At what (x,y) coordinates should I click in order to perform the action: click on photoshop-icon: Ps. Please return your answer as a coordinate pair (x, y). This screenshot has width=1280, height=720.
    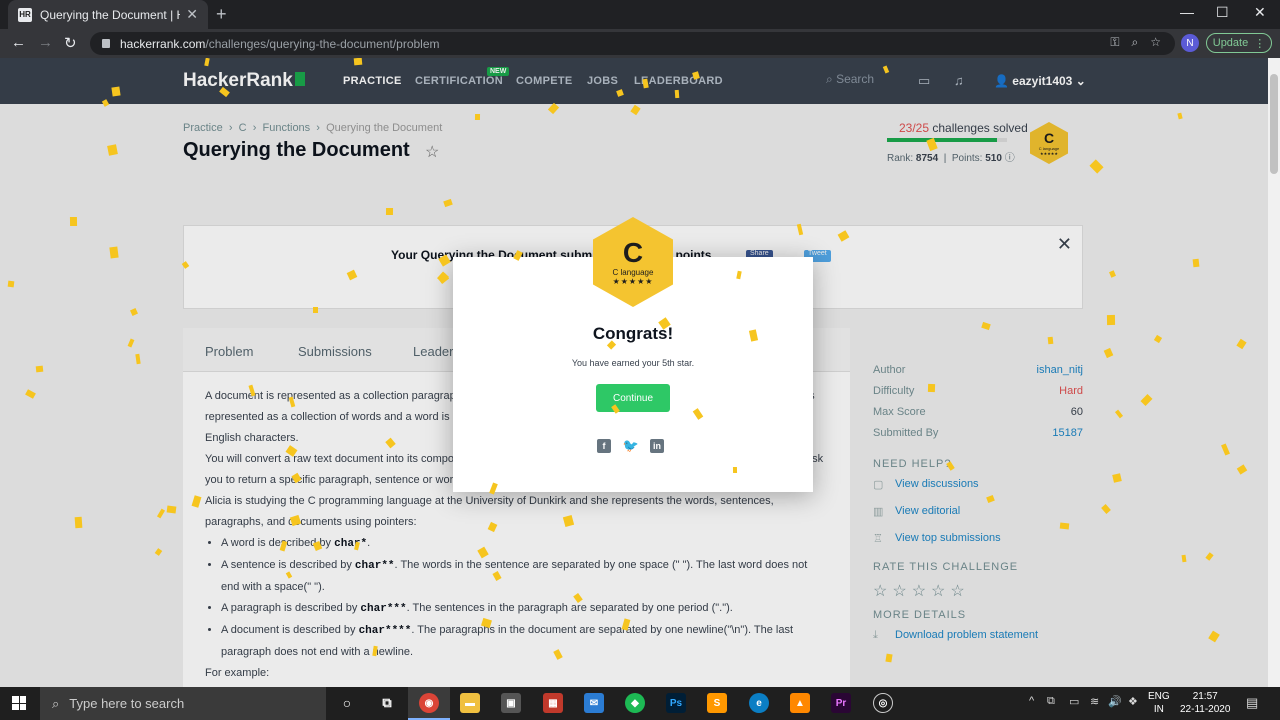
    Looking at the image, I should click on (676, 703).